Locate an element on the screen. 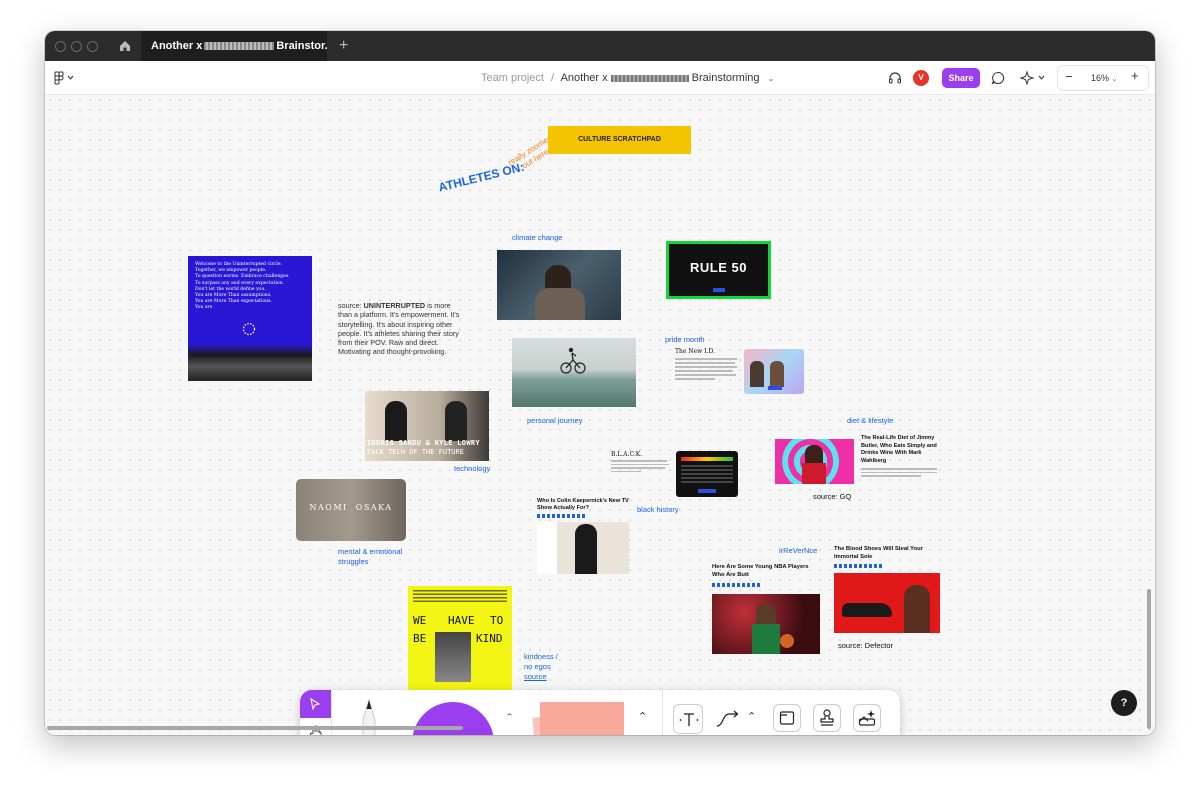  label-climate-change: climate change is located at coordinates (537, 237).